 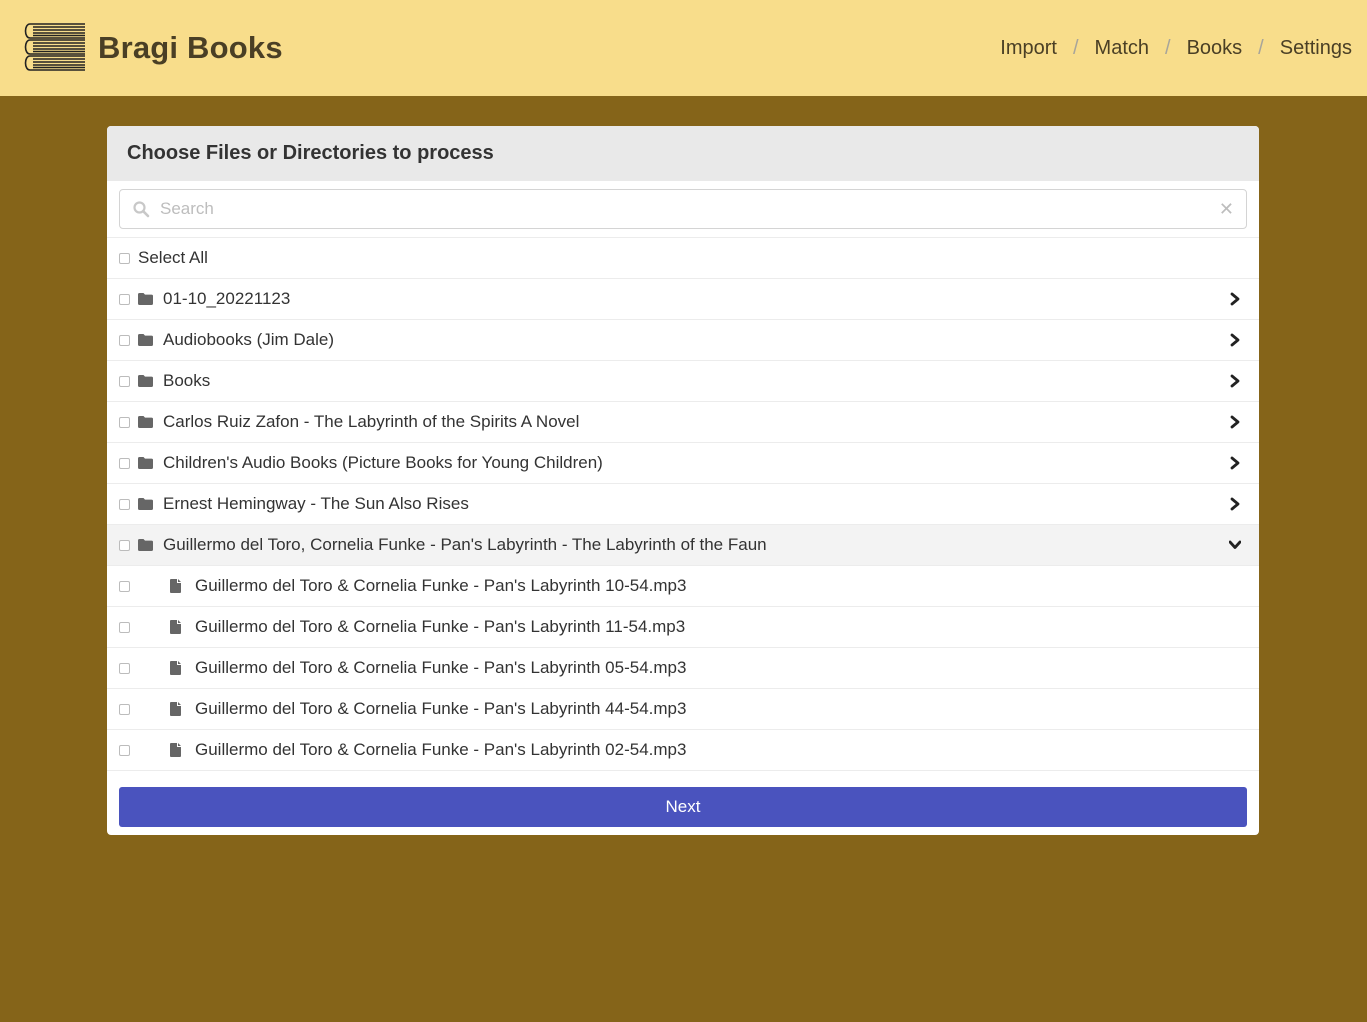 I want to click on nav-match: Match, so click(x=1122, y=48).